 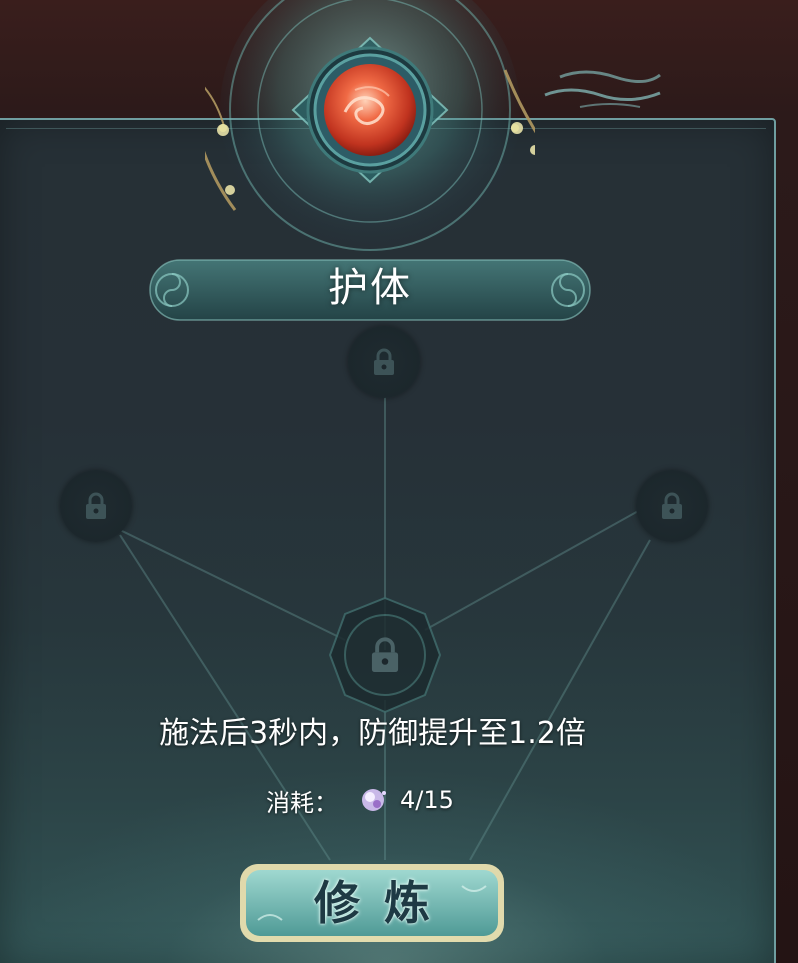 What do you see at coordinates (372, 733) in the screenshot?
I see `skill-description: 施法后3秒内，防御提升至1.2倍` at bounding box center [372, 733].